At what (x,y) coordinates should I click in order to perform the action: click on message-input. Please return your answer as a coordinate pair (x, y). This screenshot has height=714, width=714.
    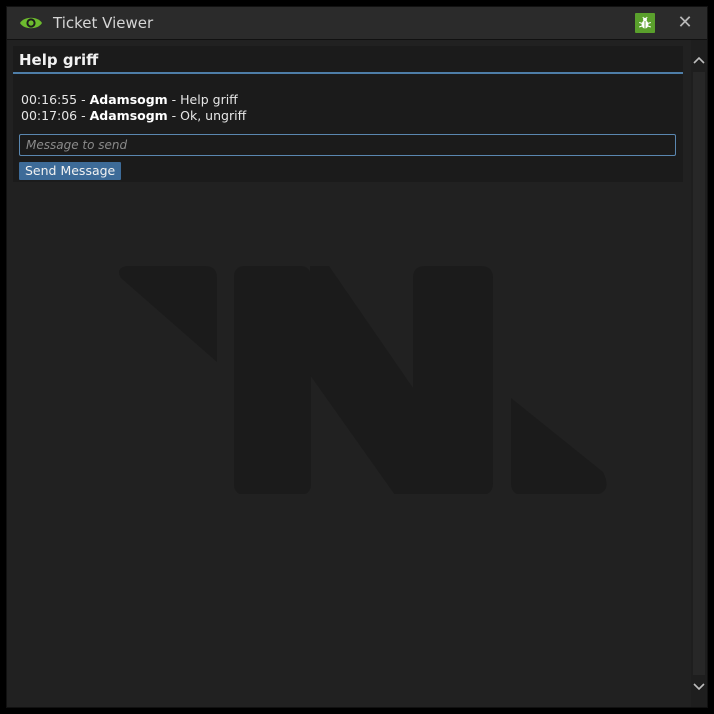
    Looking at the image, I should click on (347, 145).